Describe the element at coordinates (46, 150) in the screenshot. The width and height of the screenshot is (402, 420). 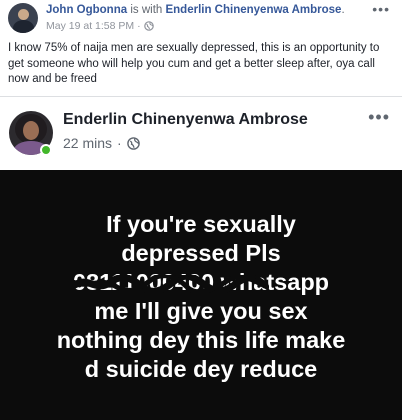
I see `online-status-dot` at that location.